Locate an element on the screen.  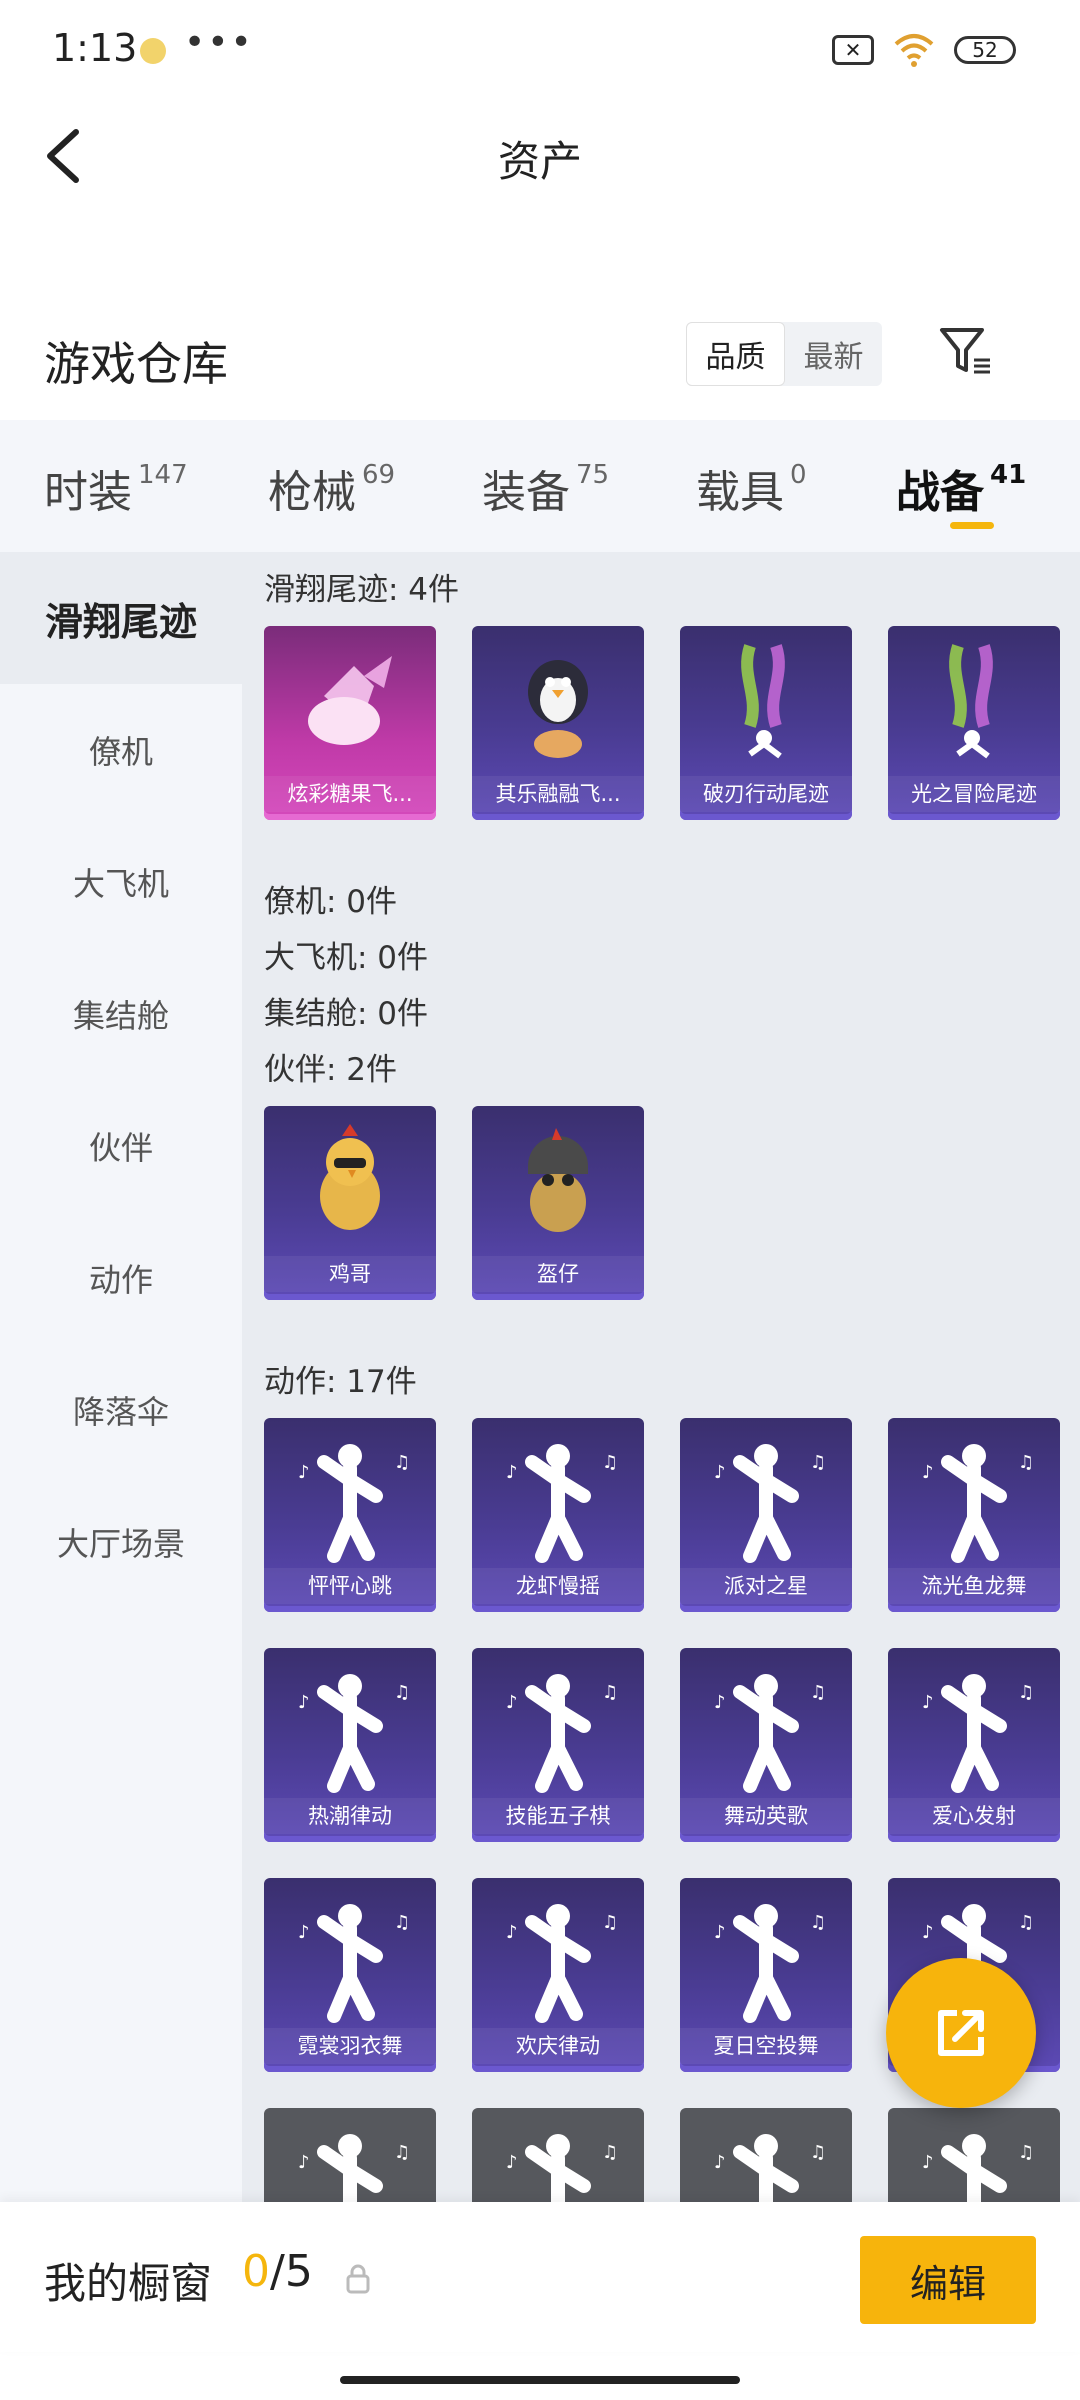
sort-quality-option: 品质 is located at coordinates (735, 354).